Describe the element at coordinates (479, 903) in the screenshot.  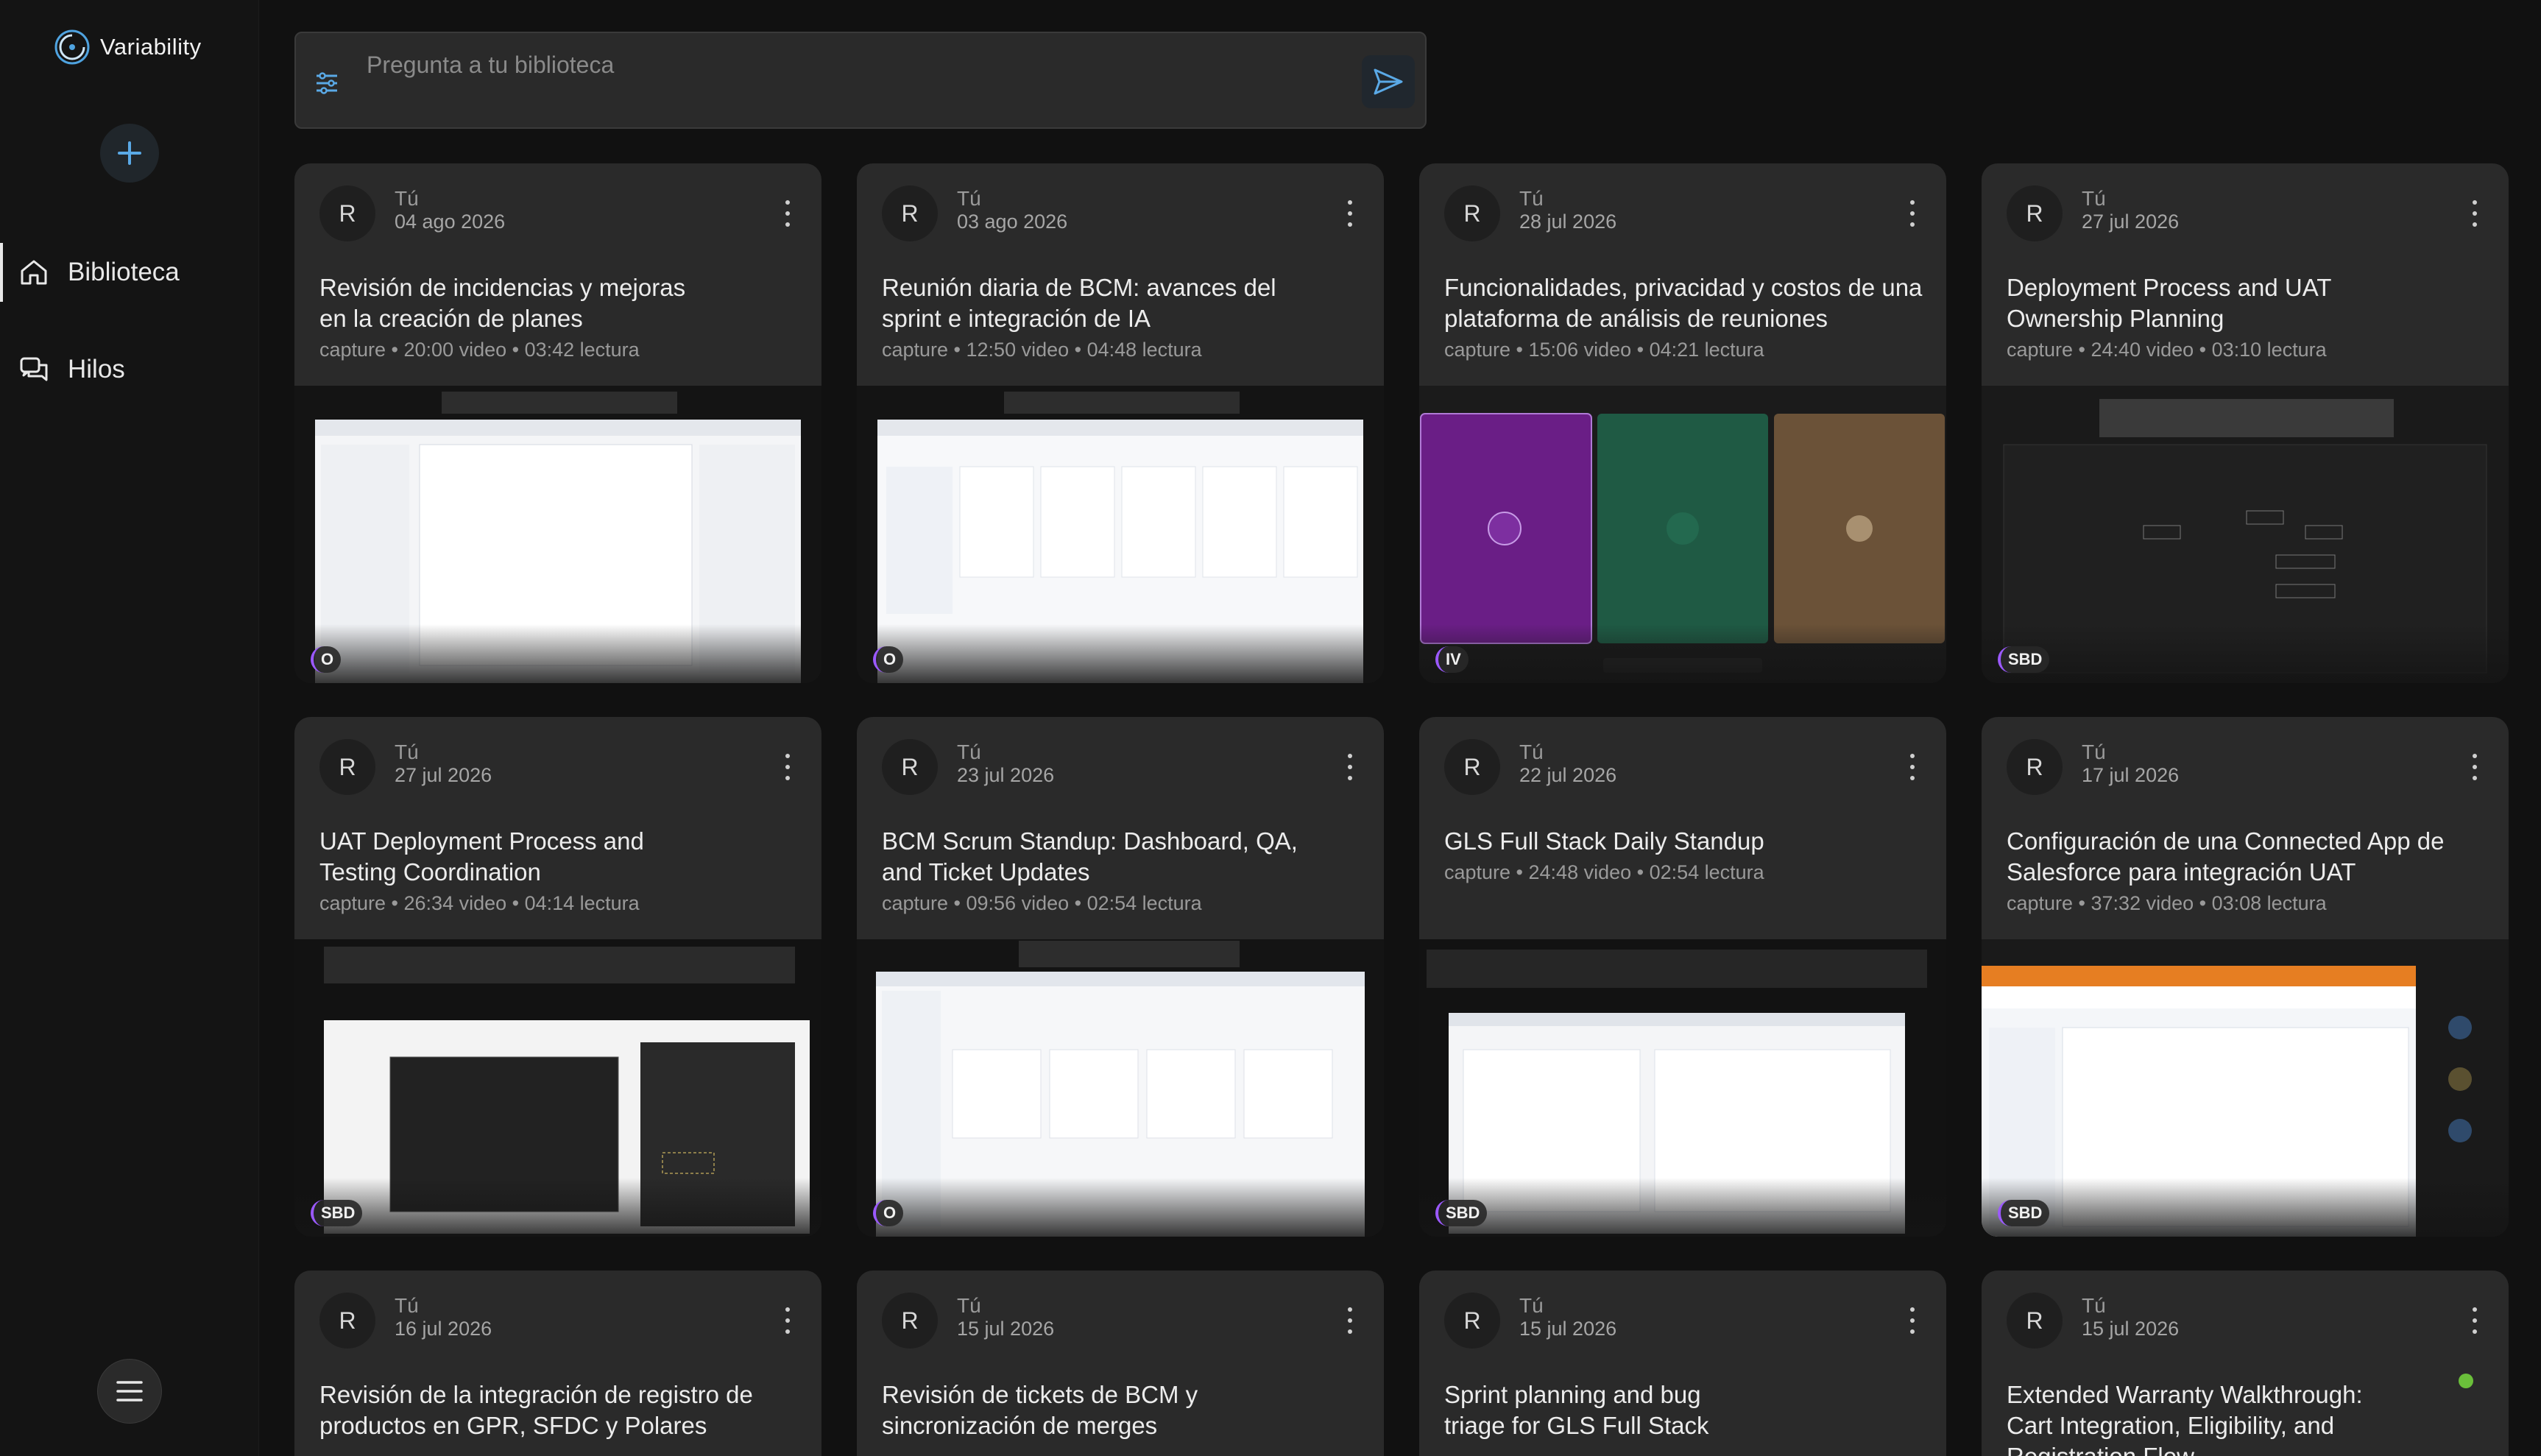
I see `card-meta: capture • 26:34 video • 04:14 lectura` at that location.